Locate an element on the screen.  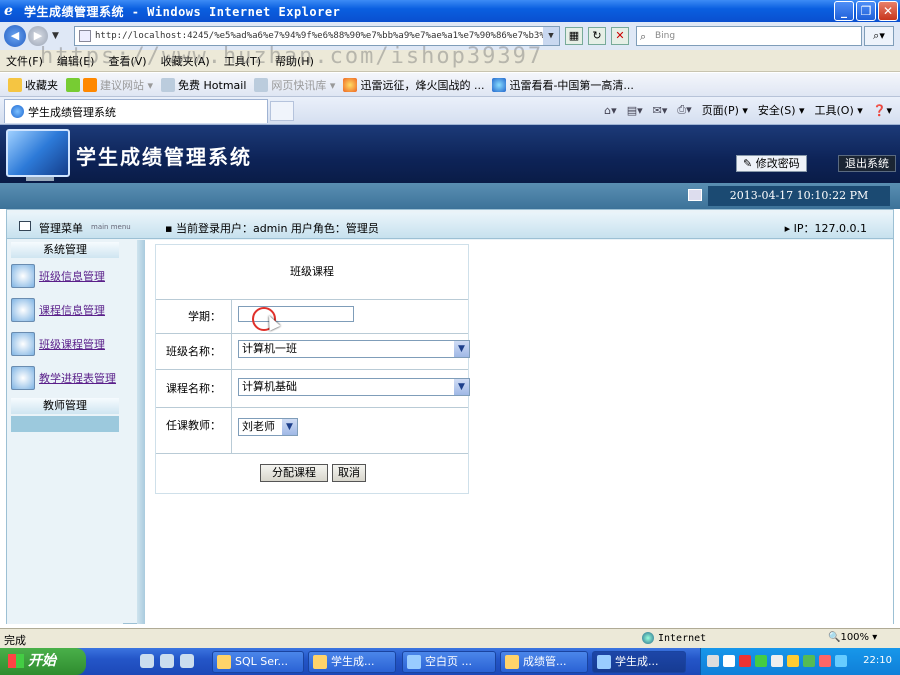
start-button: 开始 is located at coordinates (43, 661).